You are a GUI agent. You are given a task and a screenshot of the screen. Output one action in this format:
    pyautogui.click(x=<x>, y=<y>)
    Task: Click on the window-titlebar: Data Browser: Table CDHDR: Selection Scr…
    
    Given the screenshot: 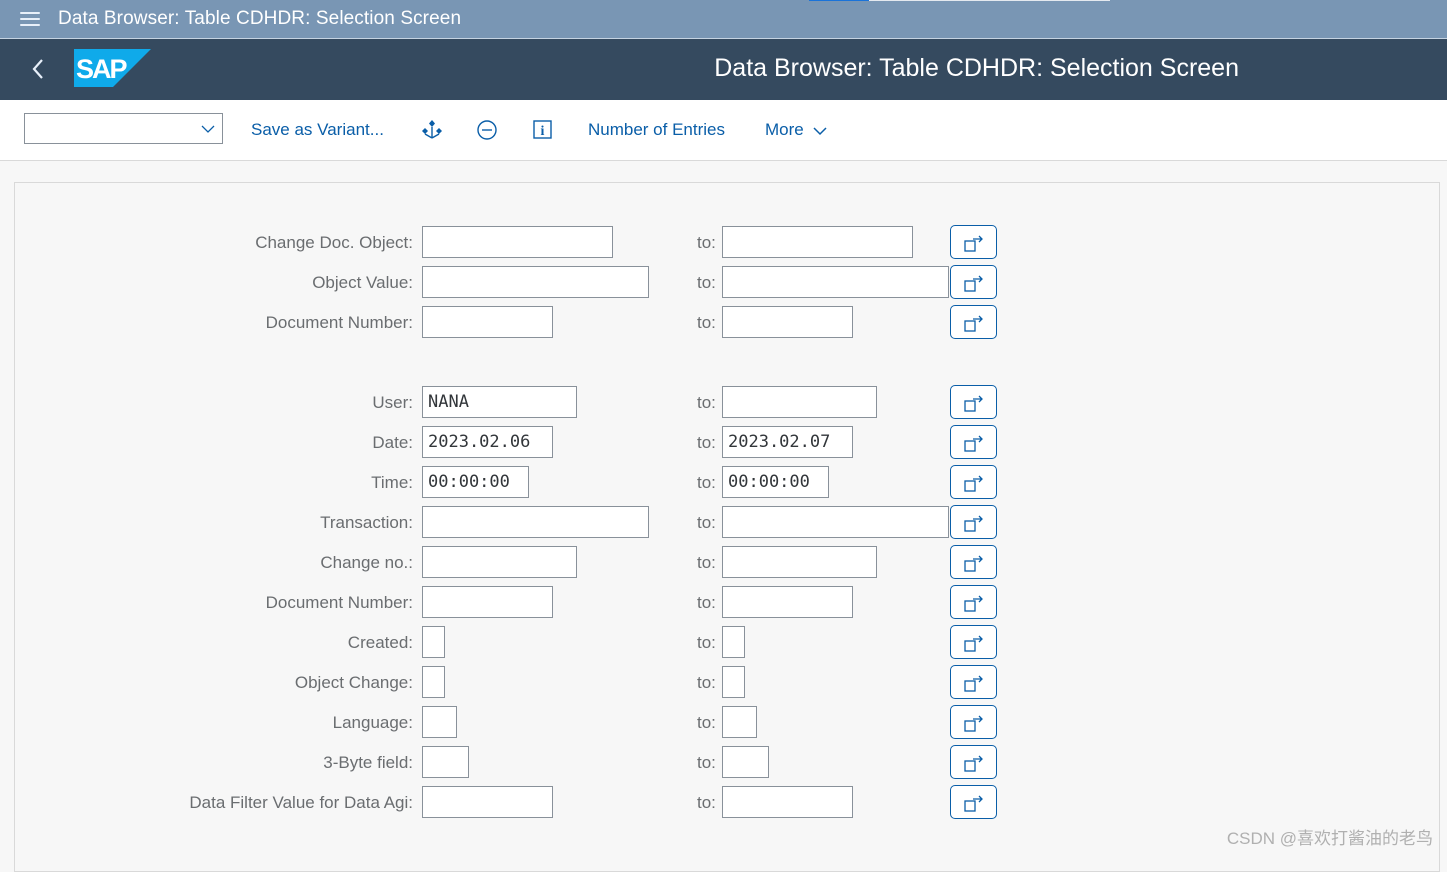 What is the action you would take?
    pyautogui.click(x=723, y=19)
    